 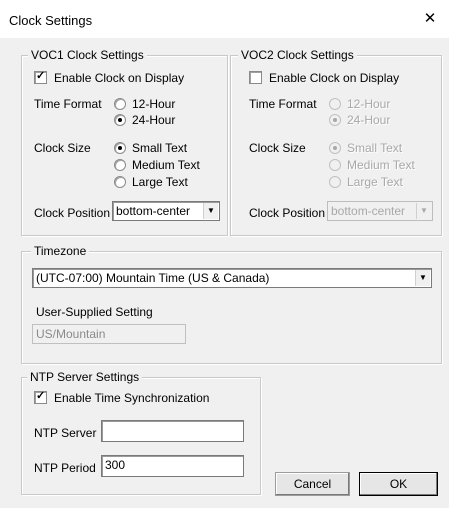 What do you see at coordinates (166, 165) in the screenshot?
I see `voc1-radio-medium-text-label: Medium Text` at bounding box center [166, 165].